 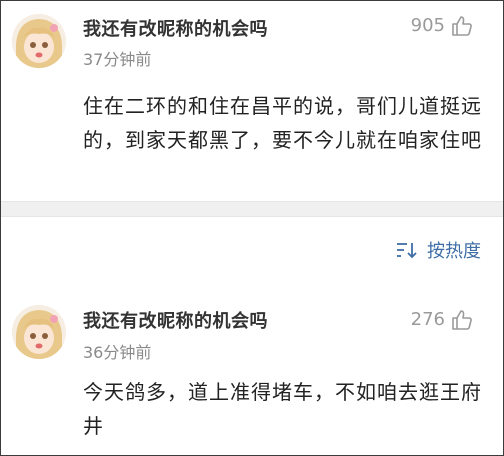 What do you see at coordinates (252, 209) in the screenshot?
I see `section-divider` at bounding box center [252, 209].